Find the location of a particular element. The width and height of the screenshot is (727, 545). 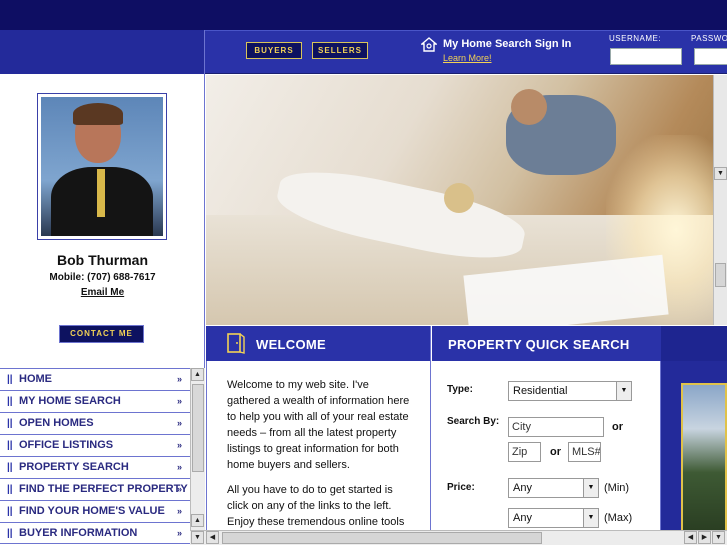

price-label: Price: is located at coordinates (461, 487).